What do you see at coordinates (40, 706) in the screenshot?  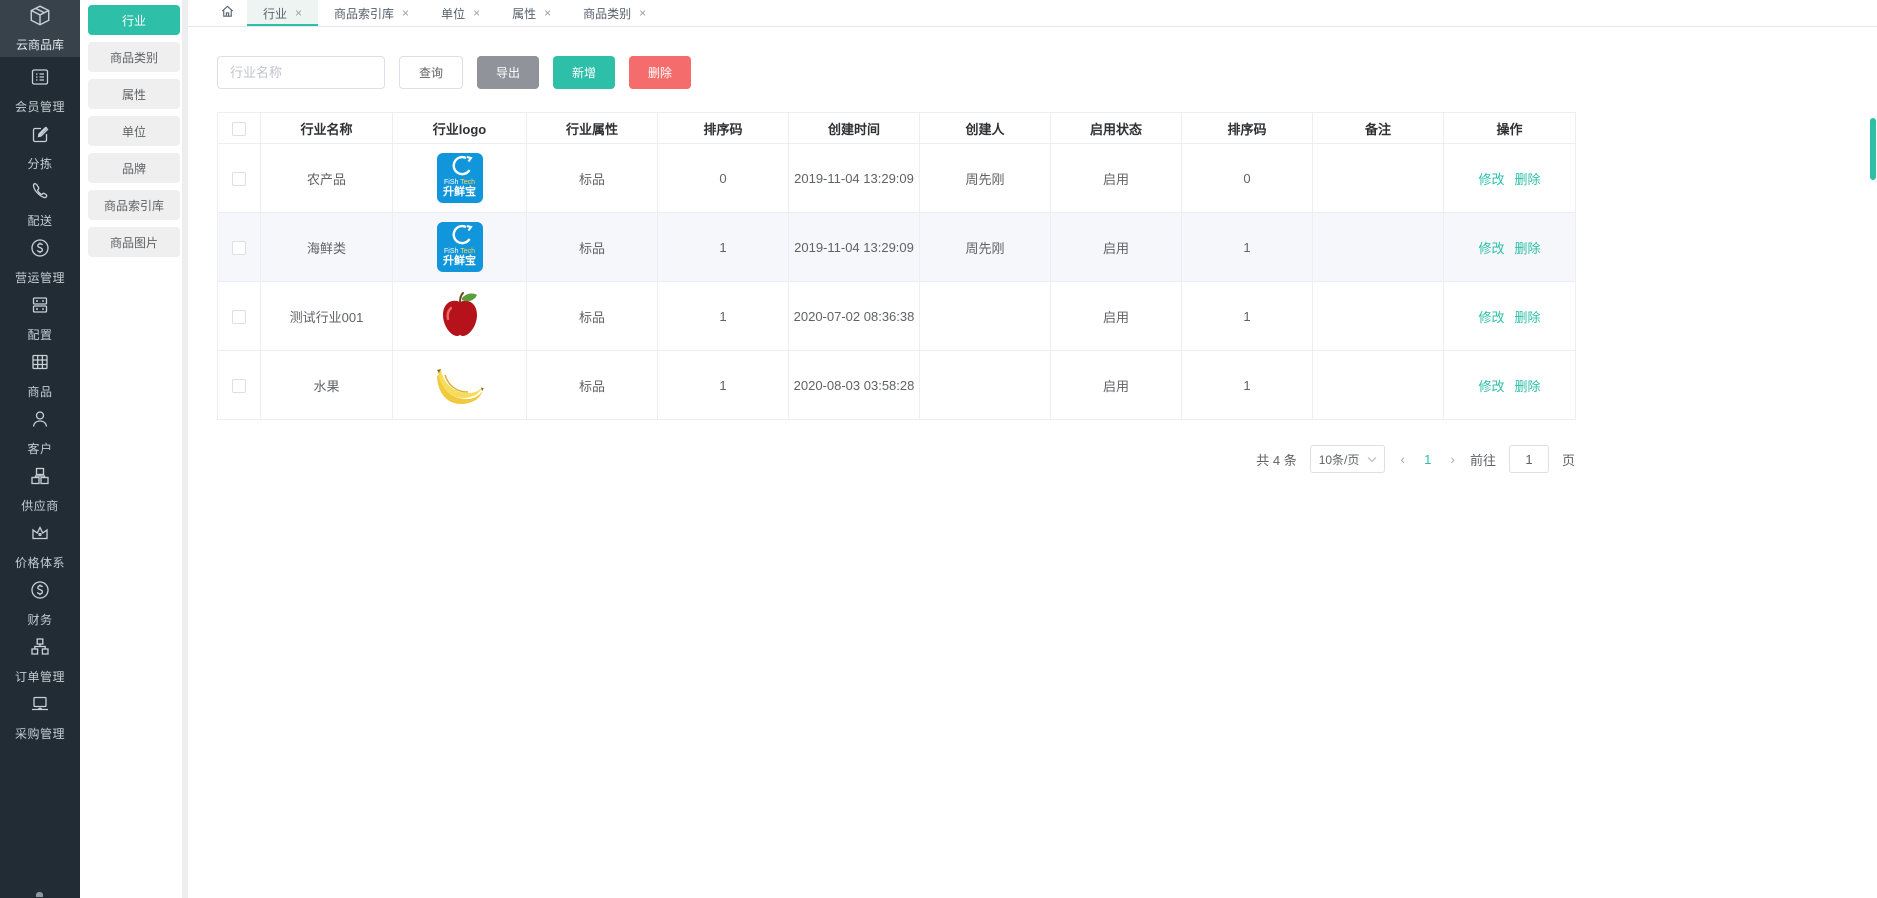 I see `laptop-icon` at bounding box center [40, 706].